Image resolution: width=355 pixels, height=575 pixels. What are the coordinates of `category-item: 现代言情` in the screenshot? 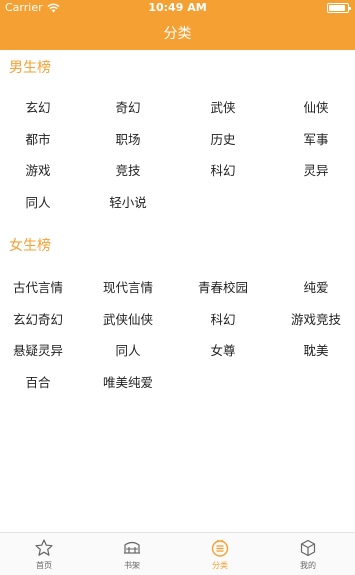 It's located at (128, 286).